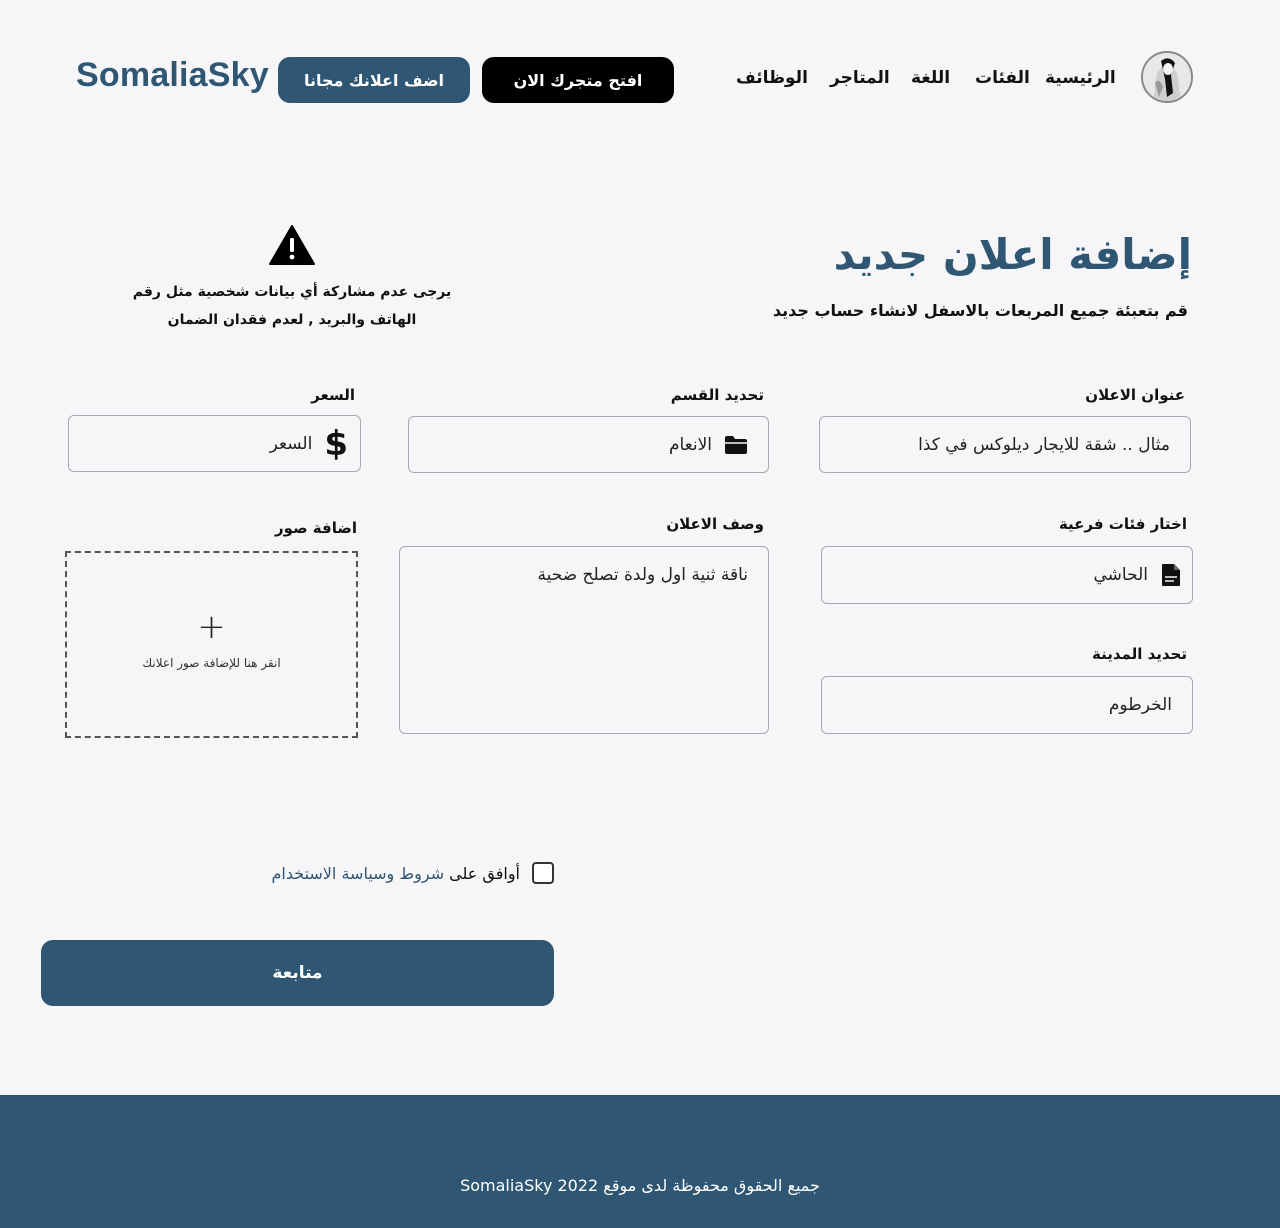  Describe the element at coordinates (1139, 654) in the screenshot. I see `city-label: تحديد المدينة` at that location.